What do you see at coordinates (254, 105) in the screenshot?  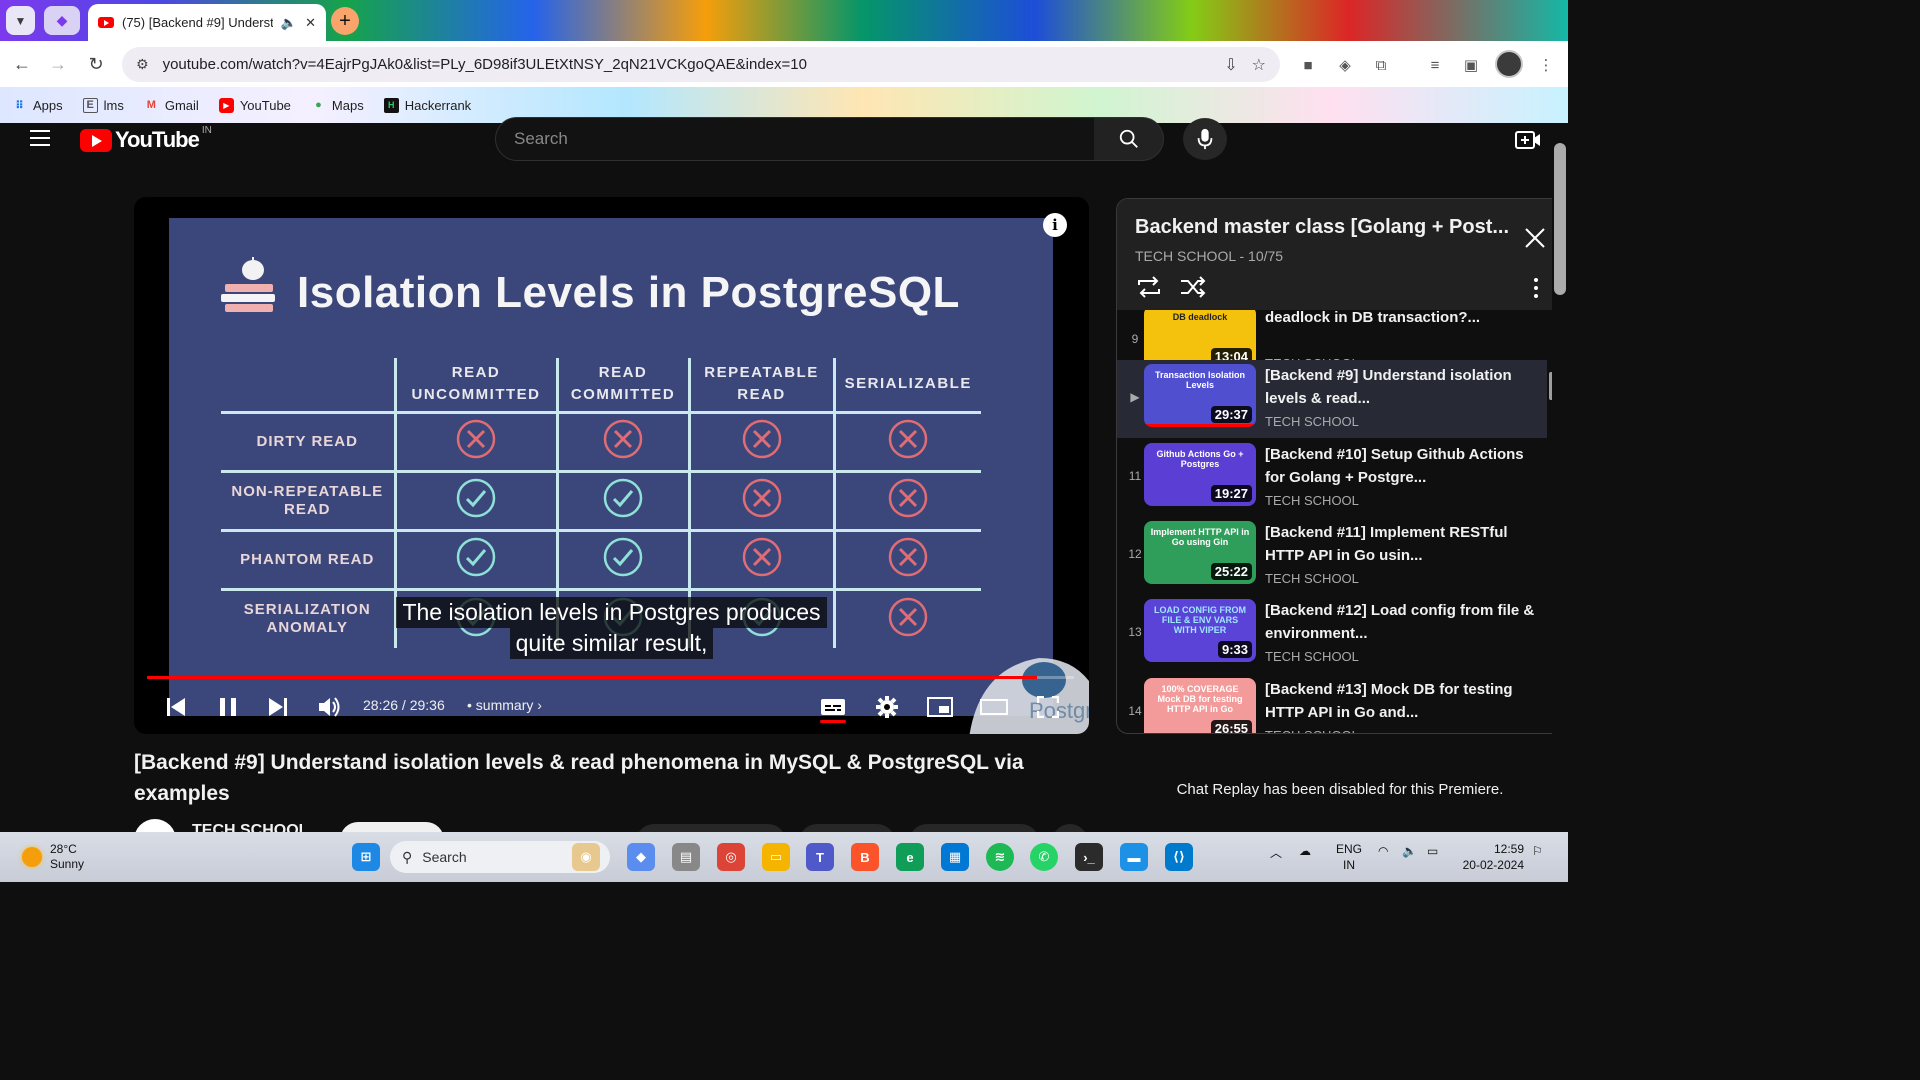 I see `bookmark-youtube: ▶ YouTube` at bounding box center [254, 105].